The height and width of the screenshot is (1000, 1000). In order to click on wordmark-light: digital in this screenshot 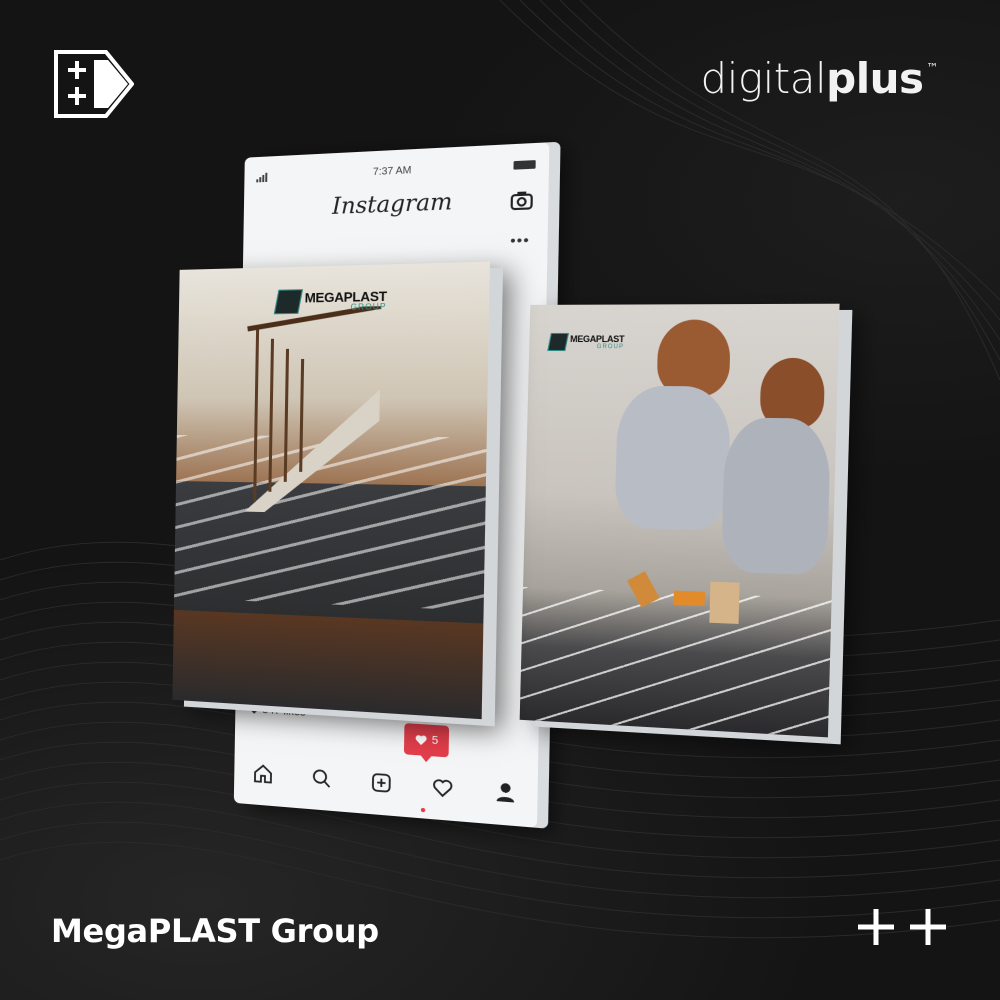, I will do `click(764, 78)`.